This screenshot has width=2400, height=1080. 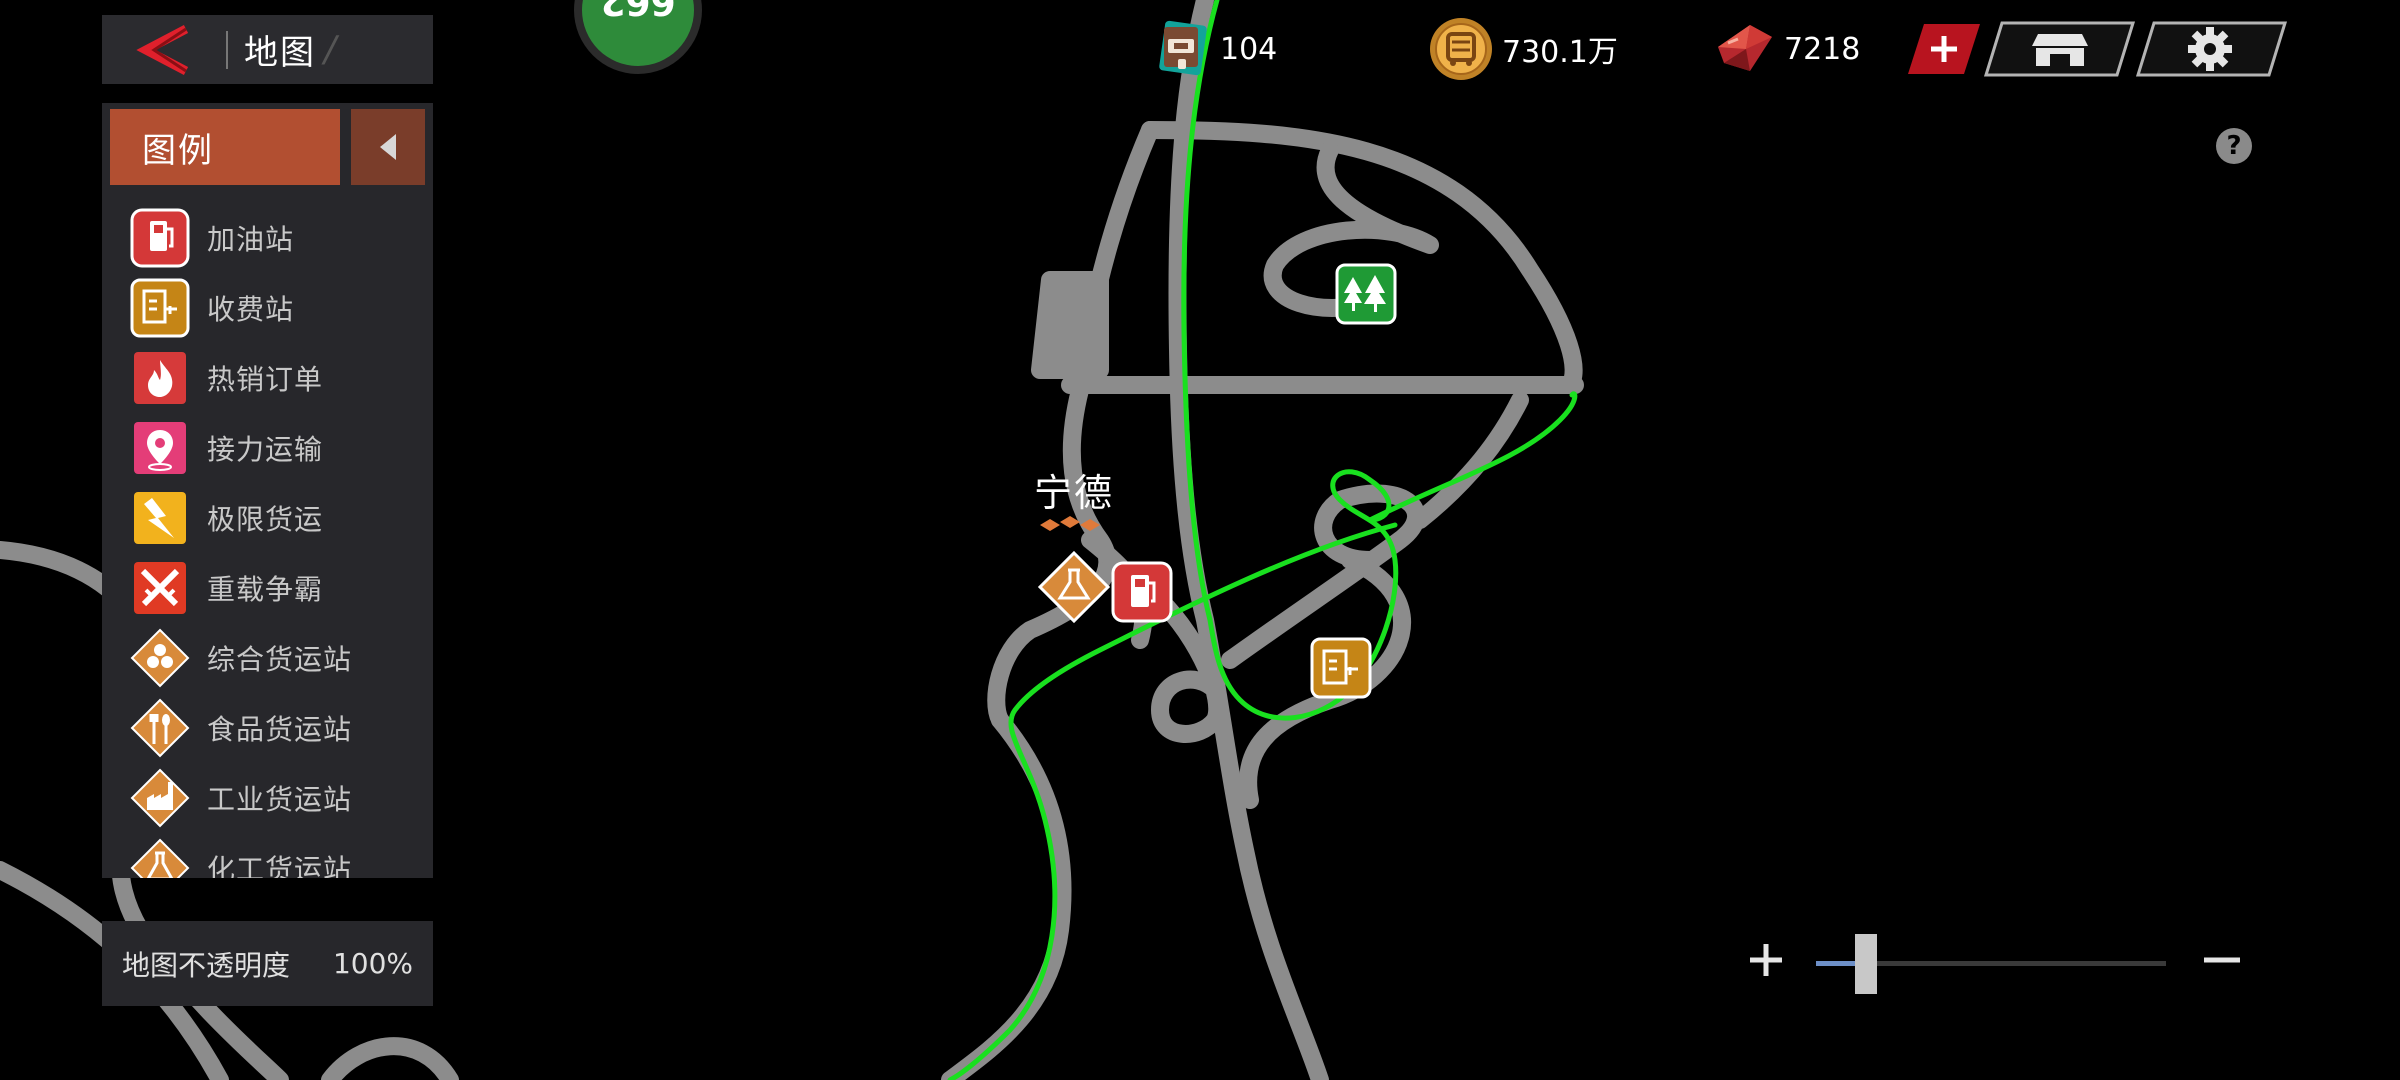 What do you see at coordinates (637, 11) in the screenshot?
I see `svg-text: 662` at bounding box center [637, 11].